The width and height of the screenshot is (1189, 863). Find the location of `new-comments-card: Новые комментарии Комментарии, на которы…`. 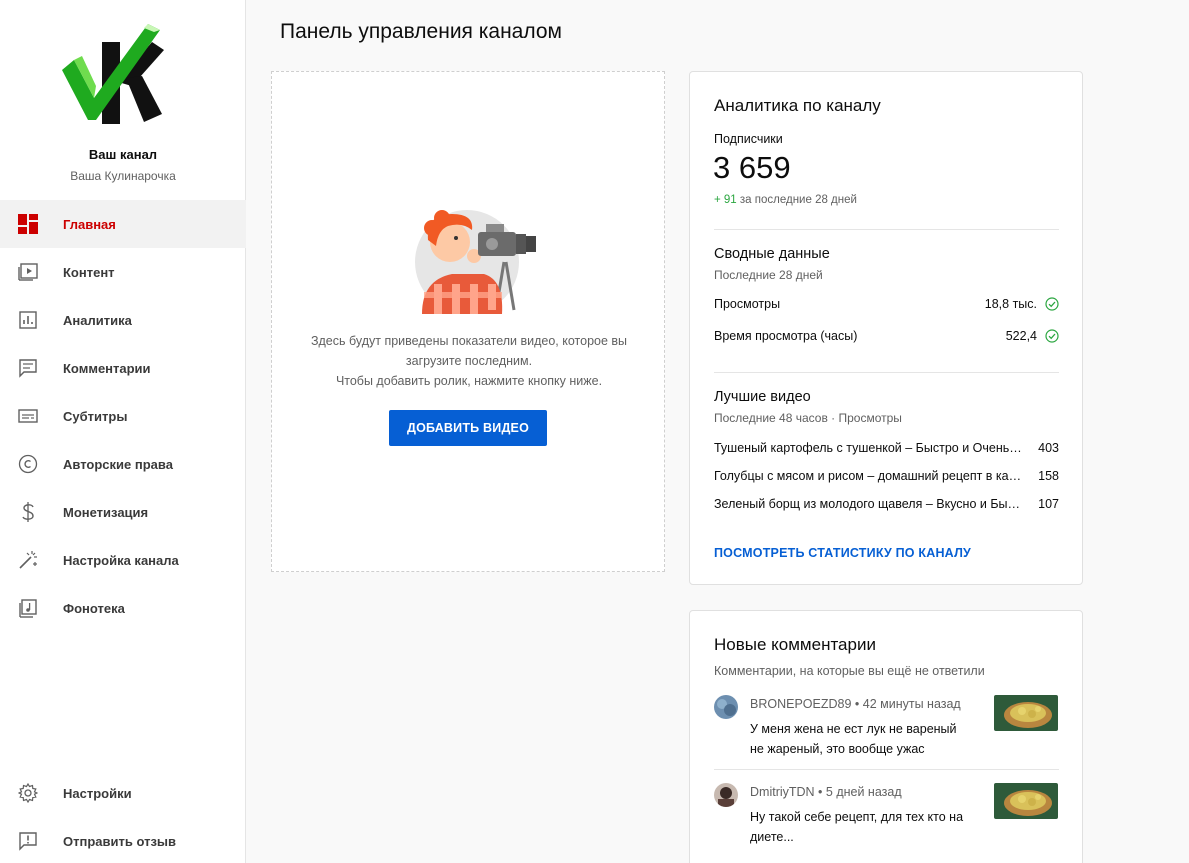

new-comments-card: Новые комментарии Комментарии, на которы… is located at coordinates (886, 736).